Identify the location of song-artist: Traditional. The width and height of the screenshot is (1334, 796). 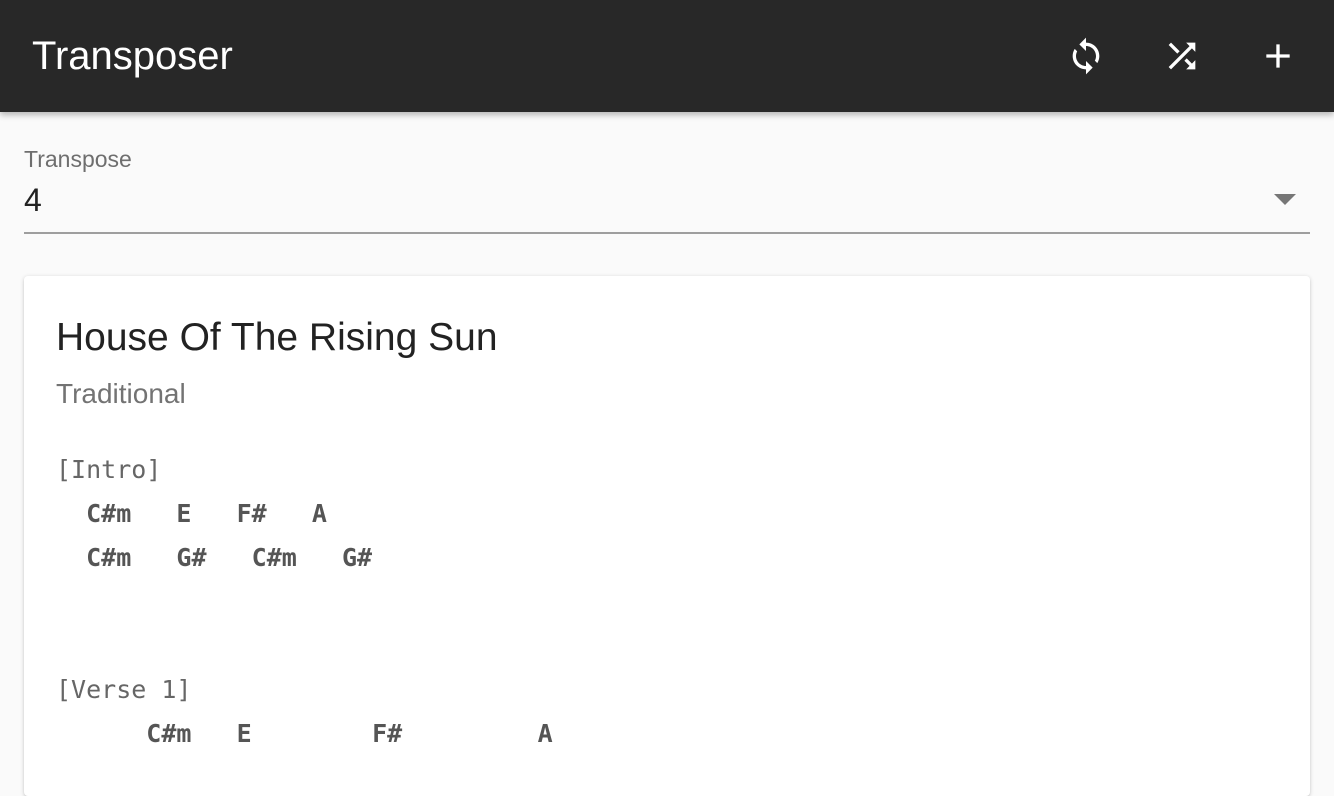
(121, 393).